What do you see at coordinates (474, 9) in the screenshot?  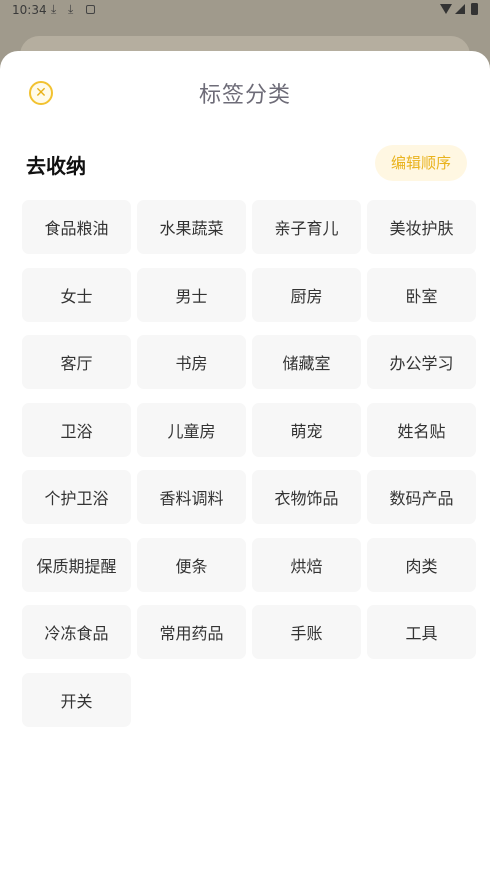 I see `battery-icon` at bounding box center [474, 9].